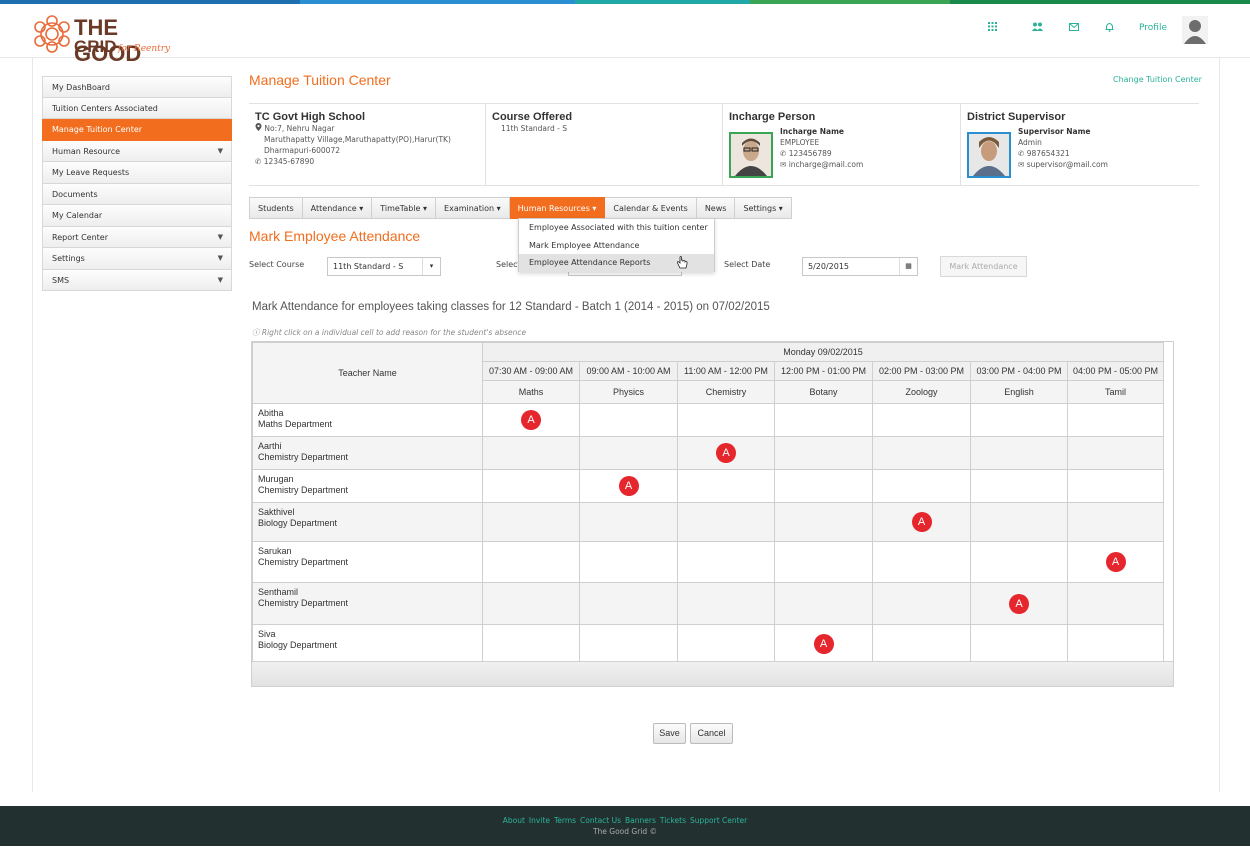 The height and width of the screenshot is (854, 1250). What do you see at coordinates (565, 820) in the screenshot?
I see `footer-link: Terms` at bounding box center [565, 820].